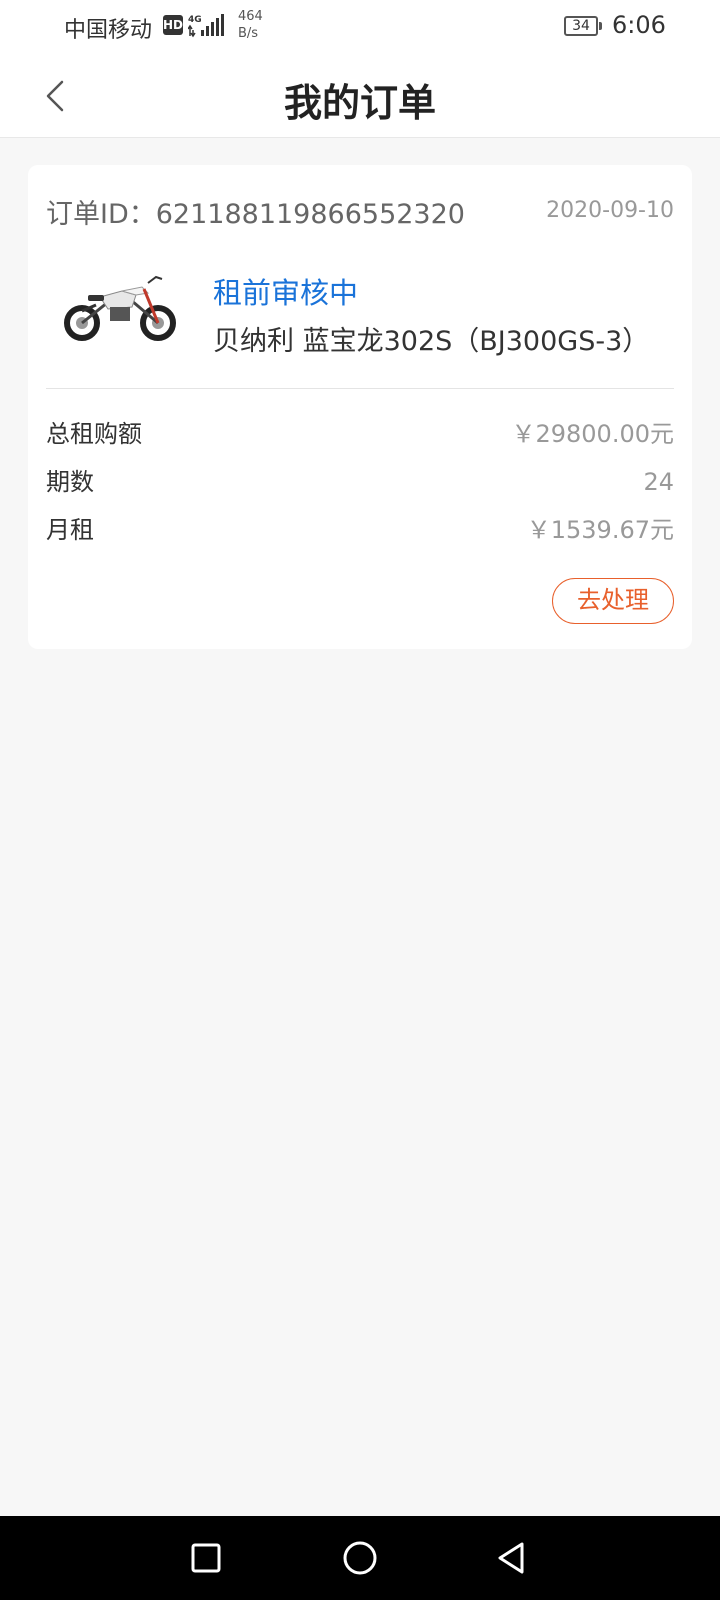  I want to click on battery-icon: 34, so click(583, 26).